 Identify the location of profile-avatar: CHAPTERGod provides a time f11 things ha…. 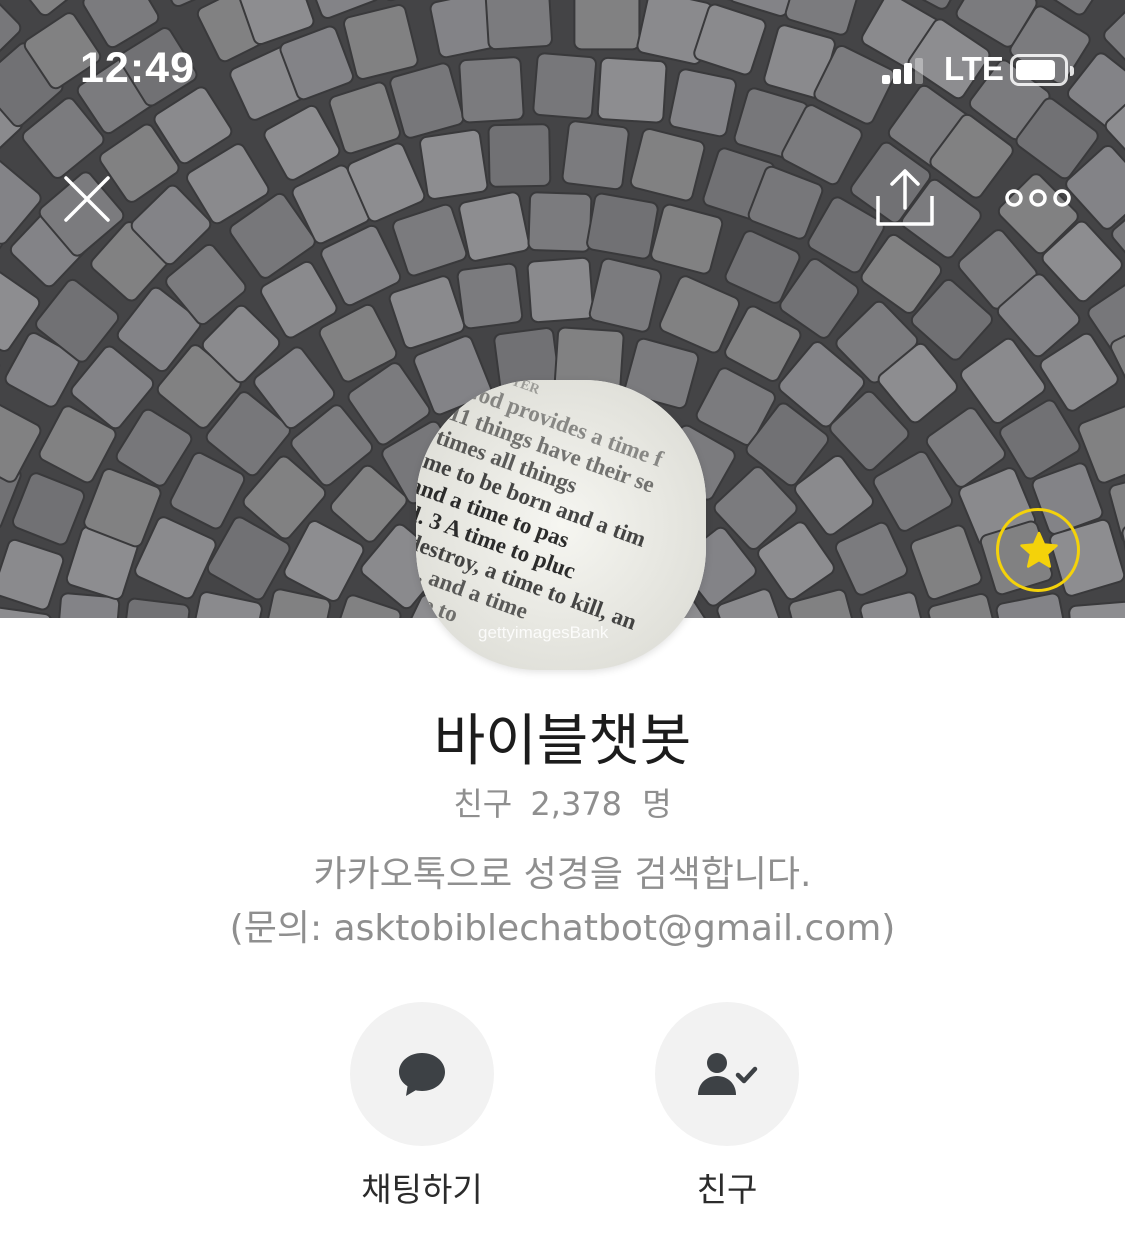
(561, 525).